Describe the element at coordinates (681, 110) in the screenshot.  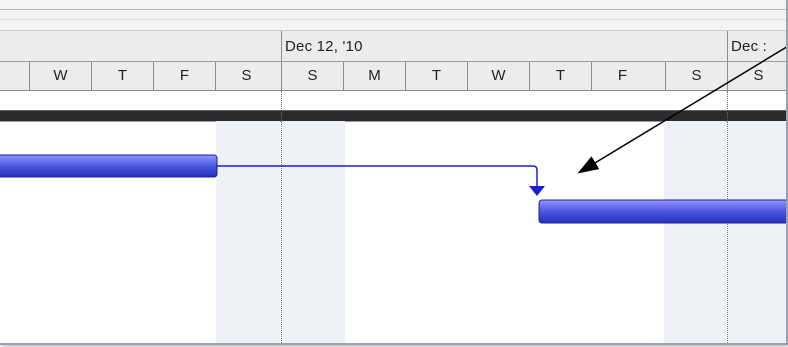
I see `pointer-arrow-icon` at that location.